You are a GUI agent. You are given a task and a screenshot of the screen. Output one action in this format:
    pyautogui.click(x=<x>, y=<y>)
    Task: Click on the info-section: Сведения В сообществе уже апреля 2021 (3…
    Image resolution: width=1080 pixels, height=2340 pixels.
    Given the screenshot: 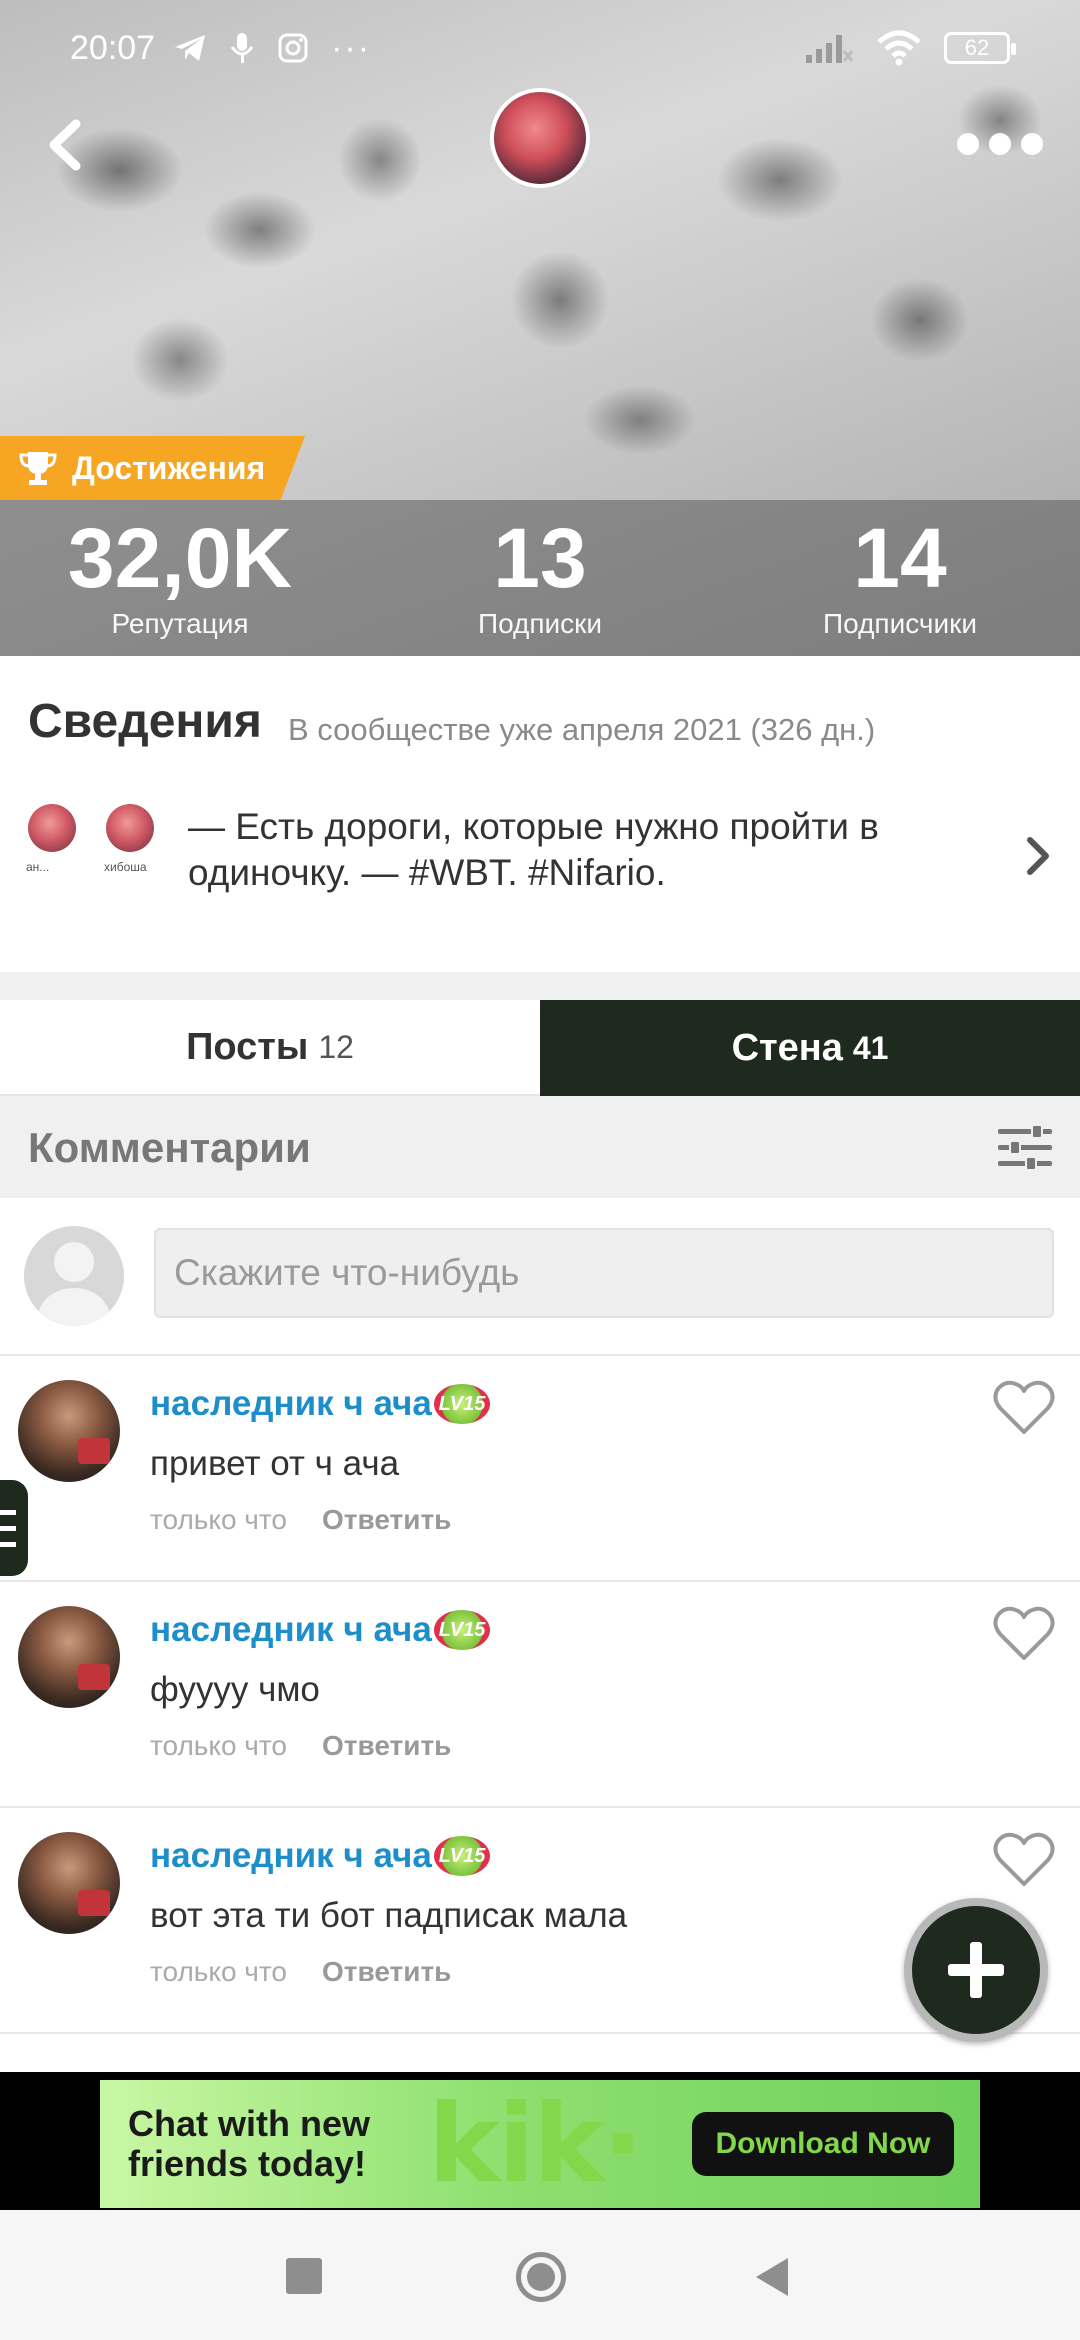 What is the action you would take?
    pyautogui.click(x=540, y=814)
    